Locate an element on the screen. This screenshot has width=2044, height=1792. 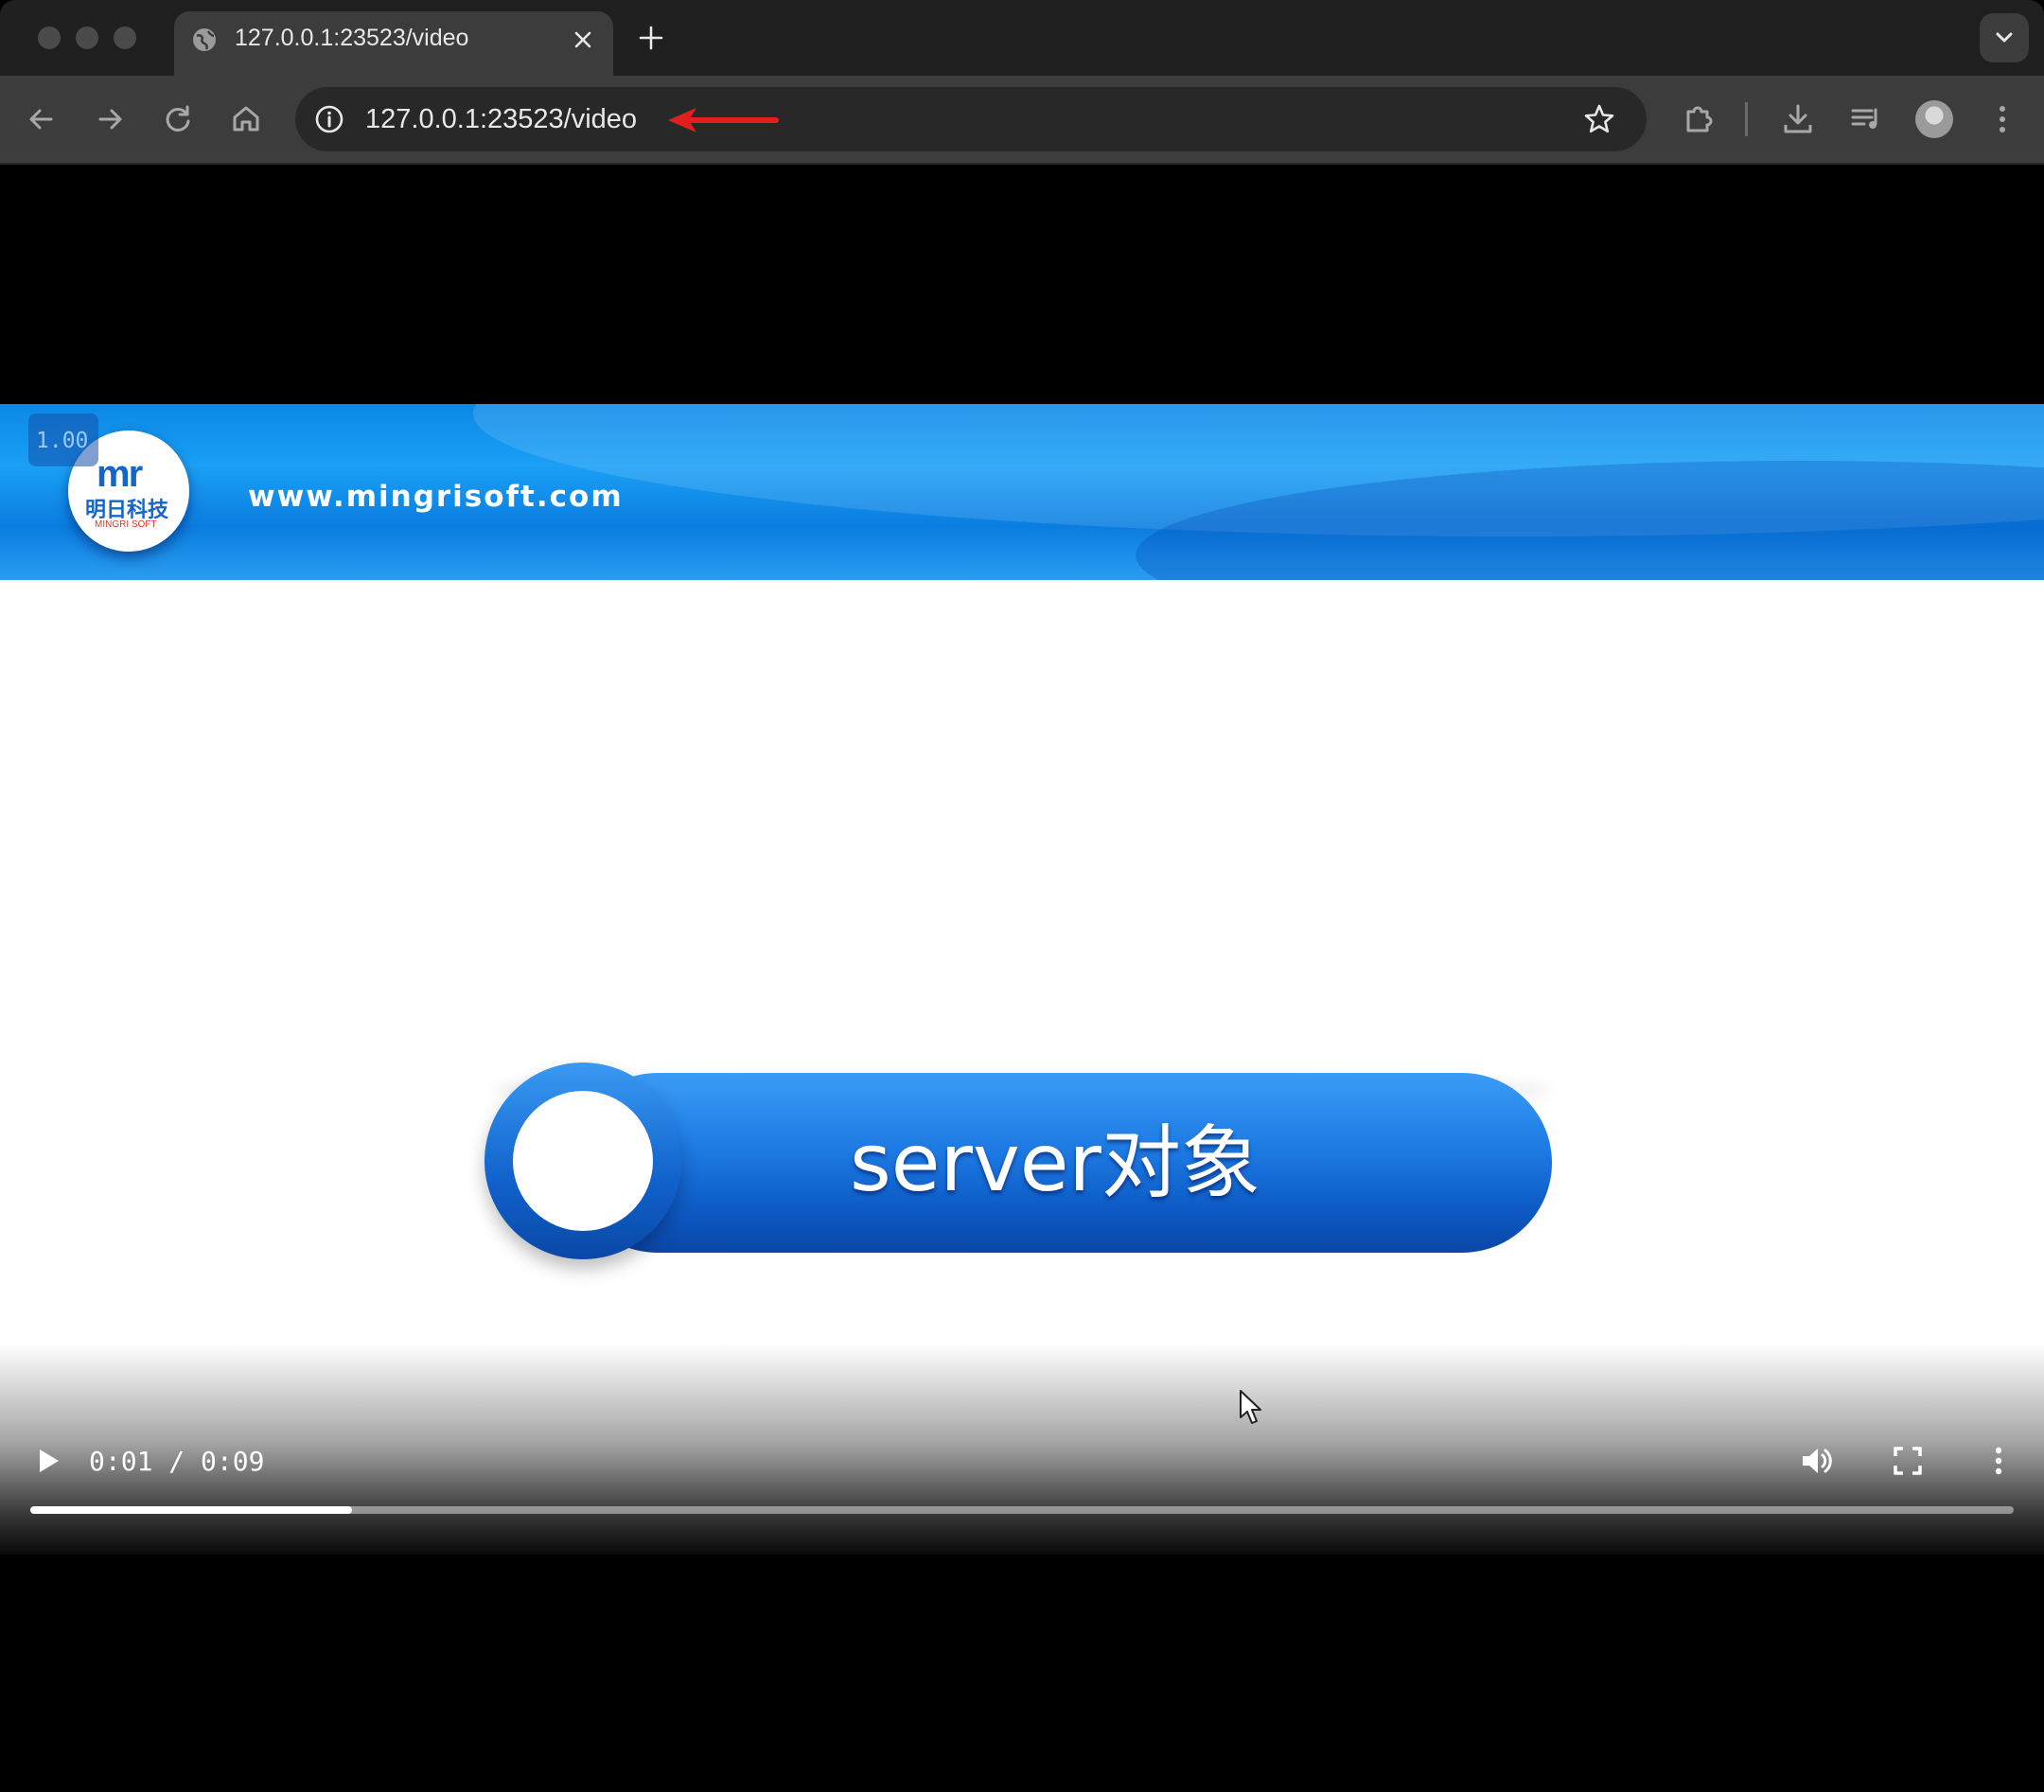
logo-english-text: MINGRI SOFT is located at coordinates (126, 524).